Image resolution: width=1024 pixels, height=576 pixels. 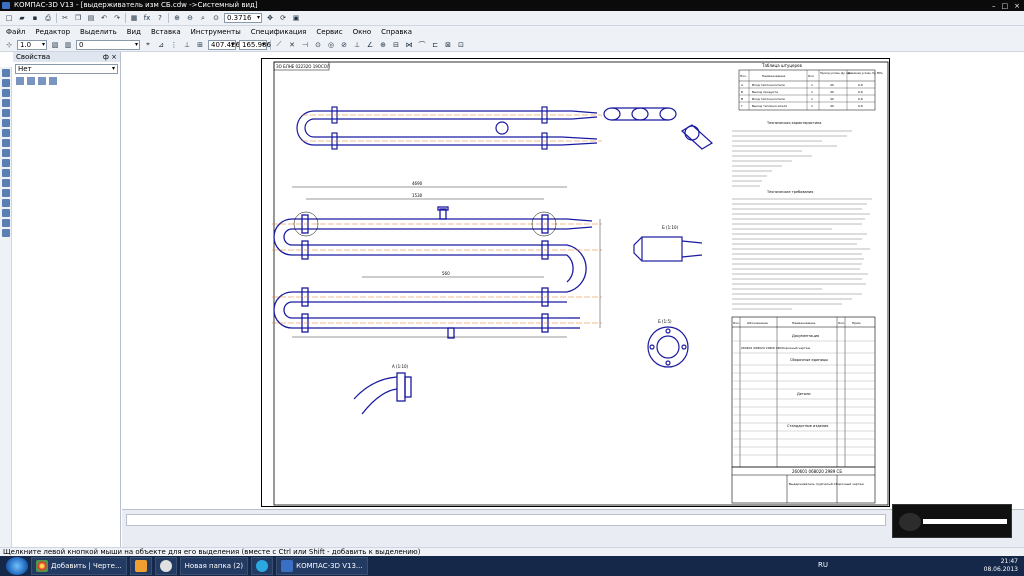 What do you see at coordinates (6, 203) in the screenshot?
I see `curve-tool-icon` at bounding box center [6, 203].